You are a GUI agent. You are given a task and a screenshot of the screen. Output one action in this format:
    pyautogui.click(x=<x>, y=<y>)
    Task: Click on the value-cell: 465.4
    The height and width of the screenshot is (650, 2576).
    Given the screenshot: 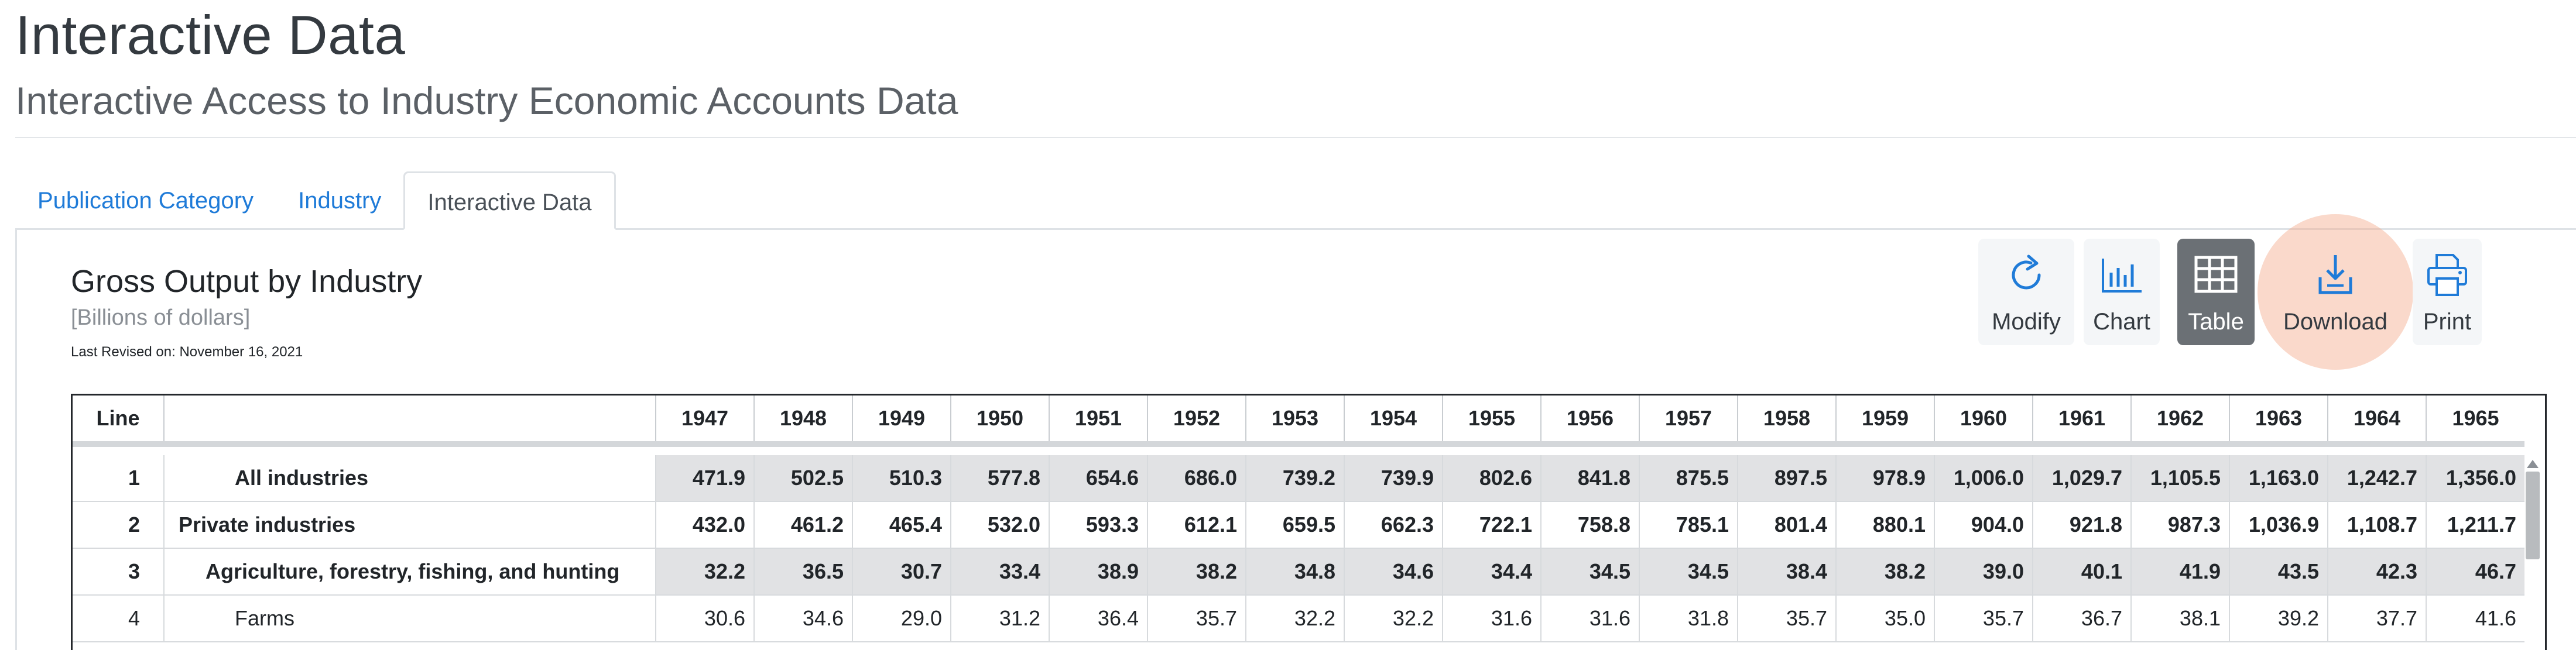 What is the action you would take?
    pyautogui.click(x=901, y=525)
    